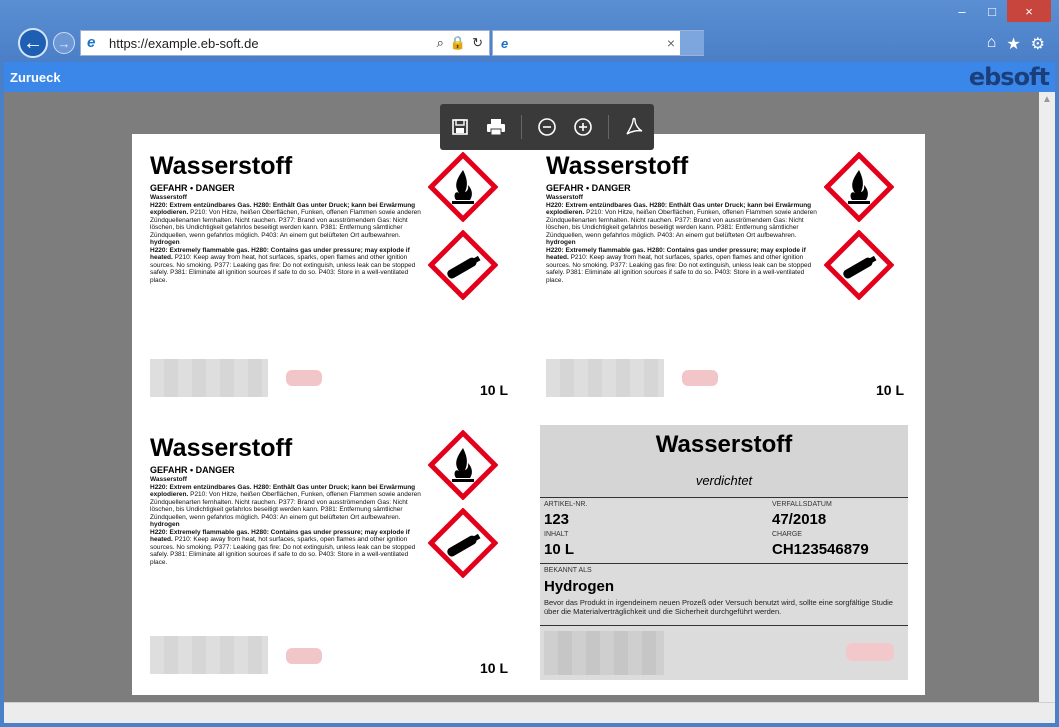  Describe the element at coordinates (35, 77) in the screenshot. I see `back-link: Zurueck` at that location.